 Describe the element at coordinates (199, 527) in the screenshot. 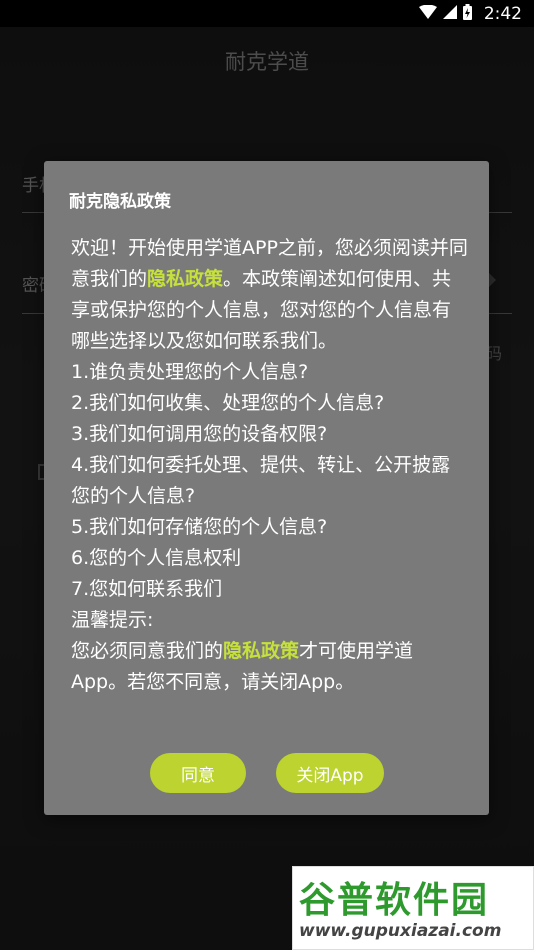

I see `list-item: 5.我们如何存储您的个人信息?` at that location.